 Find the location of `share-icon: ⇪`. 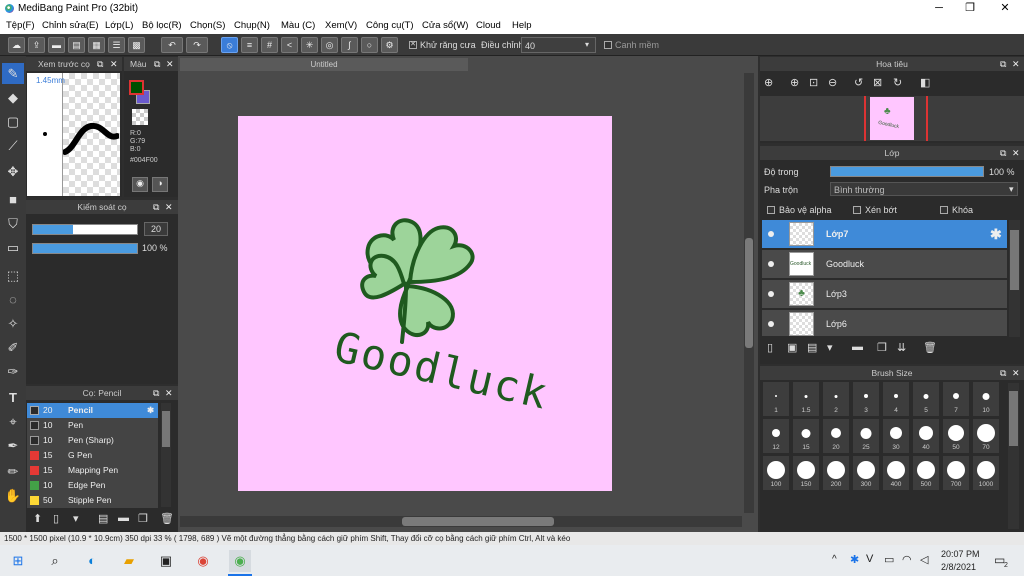

share-icon: ⇪ is located at coordinates (36, 45).